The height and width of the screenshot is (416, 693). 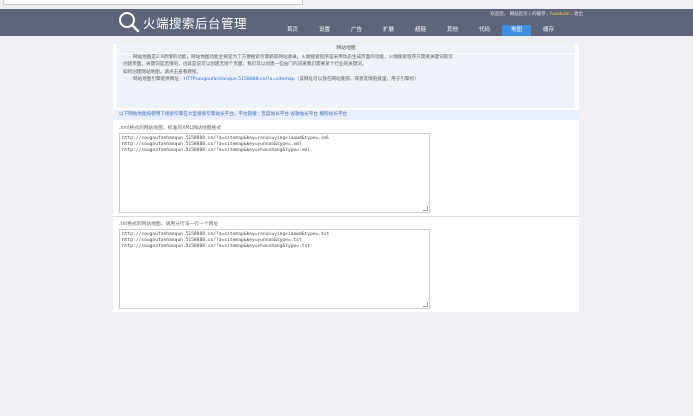 I want to click on panel-title: 网站地图, so click(x=346, y=48).